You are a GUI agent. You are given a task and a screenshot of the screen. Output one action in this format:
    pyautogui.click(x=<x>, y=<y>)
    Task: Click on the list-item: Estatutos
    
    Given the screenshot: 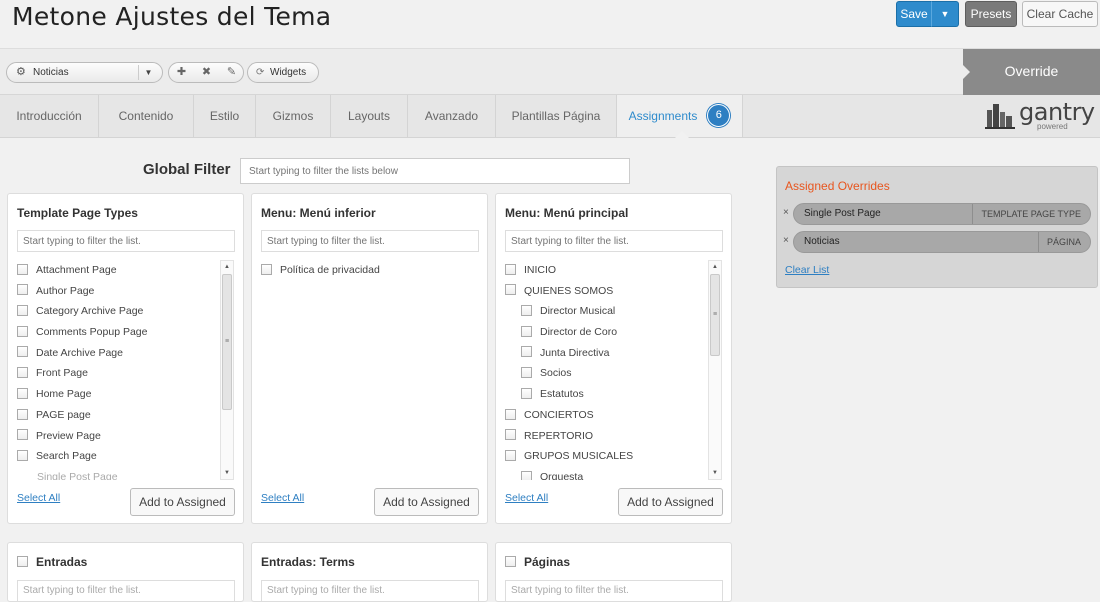 What is the action you would take?
    pyautogui.click(x=614, y=394)
    